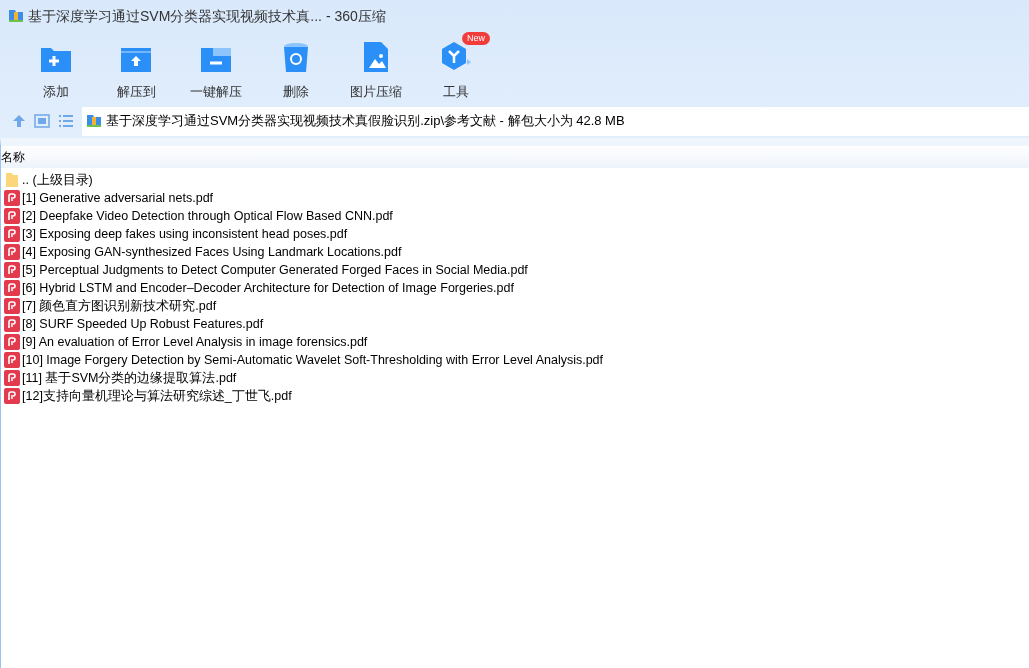 The width and height of the screenshot is (1029, 668). What do you see at coordinates (57, 180) in the screenshot?
I see `file-name: .. (上级目录)` at bounding box center [57, 180].